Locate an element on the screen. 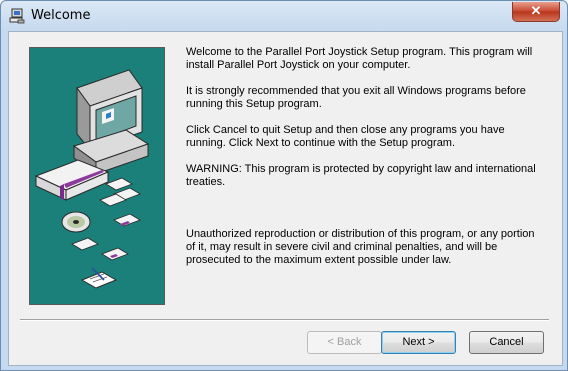 This screenshot has height=371, width=568. next-button: Next > is located at coordinates (418, 342).